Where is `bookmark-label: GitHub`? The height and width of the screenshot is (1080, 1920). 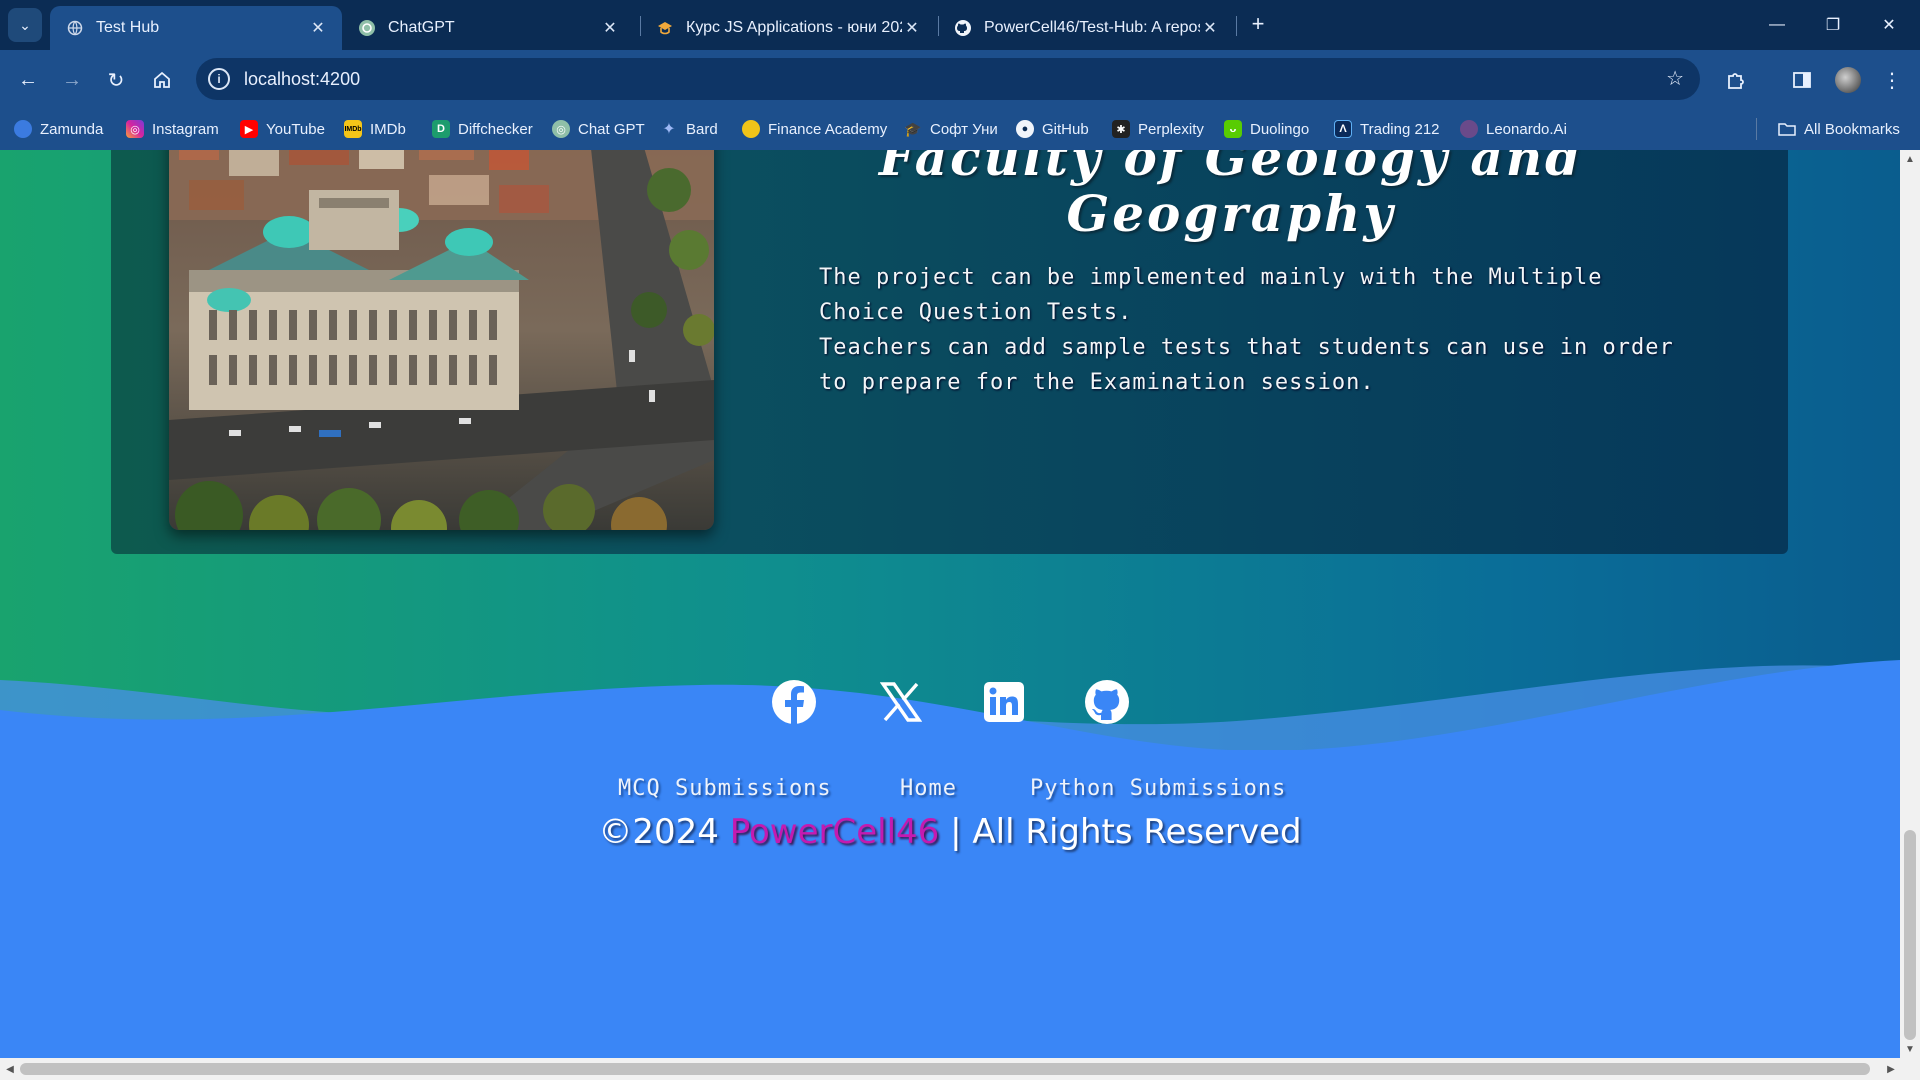
bookmark-label: GitHub is located at coordinates (1065, 129).